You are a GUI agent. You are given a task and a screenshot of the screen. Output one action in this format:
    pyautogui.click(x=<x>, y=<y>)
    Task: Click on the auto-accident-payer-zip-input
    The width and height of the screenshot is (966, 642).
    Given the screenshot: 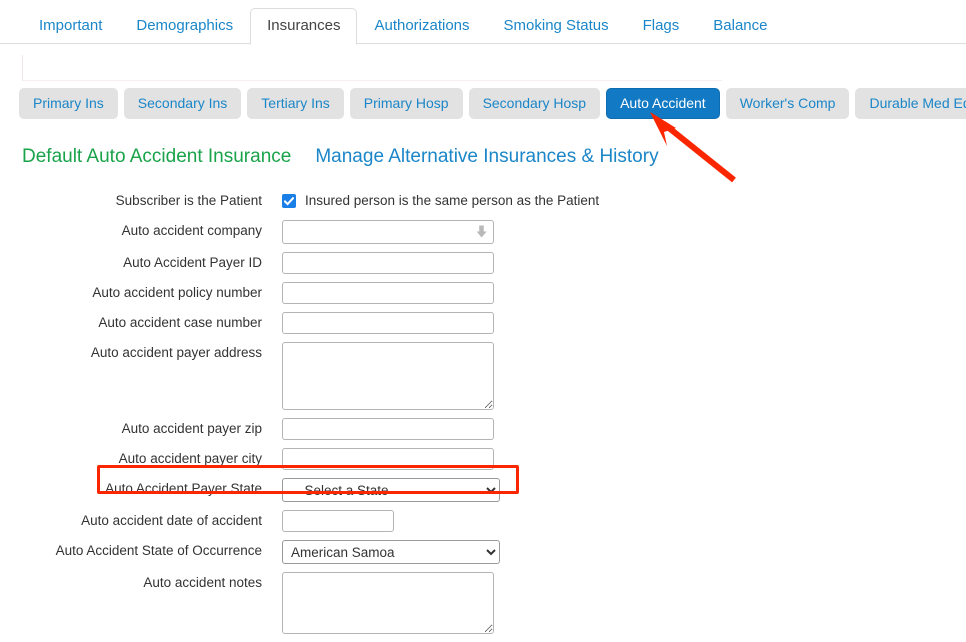 What is the action you would take?
    pyautogui.click(x=388, y=429)
    